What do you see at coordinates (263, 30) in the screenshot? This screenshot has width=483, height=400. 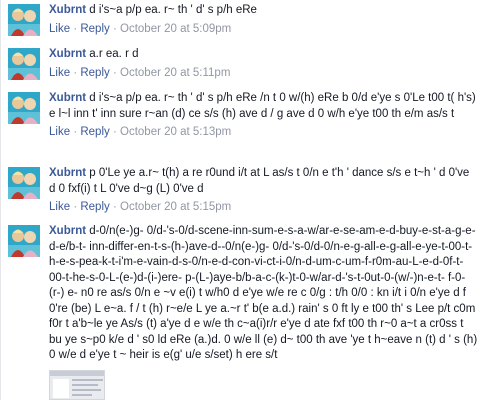 I see `comment-actions: Like · Reply · October 20 at 5:09pm` at bounding box center [263, 30].